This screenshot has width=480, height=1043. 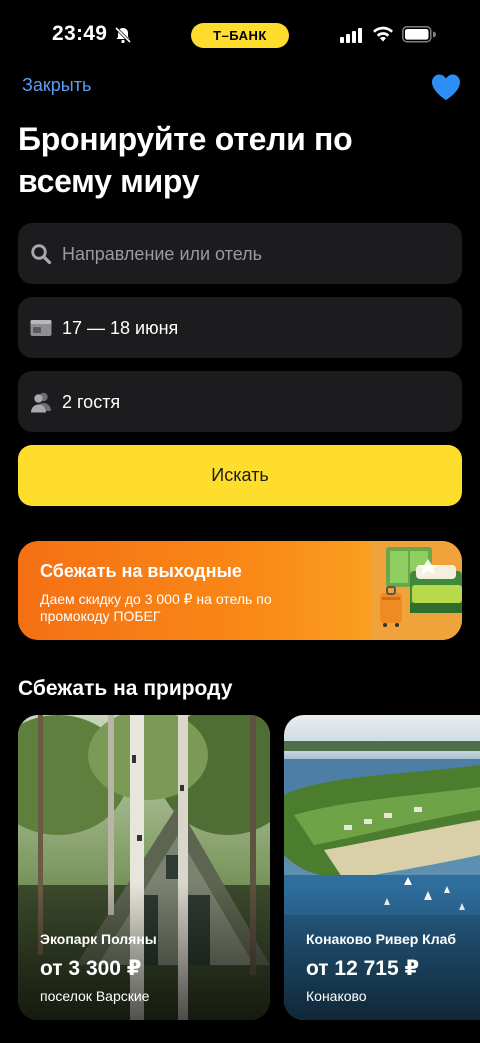 What do you see at coordinates (120, 328) in the screenshot?
I see `dates-value: 17 — 18 июня` at bounding box center [120, 328].